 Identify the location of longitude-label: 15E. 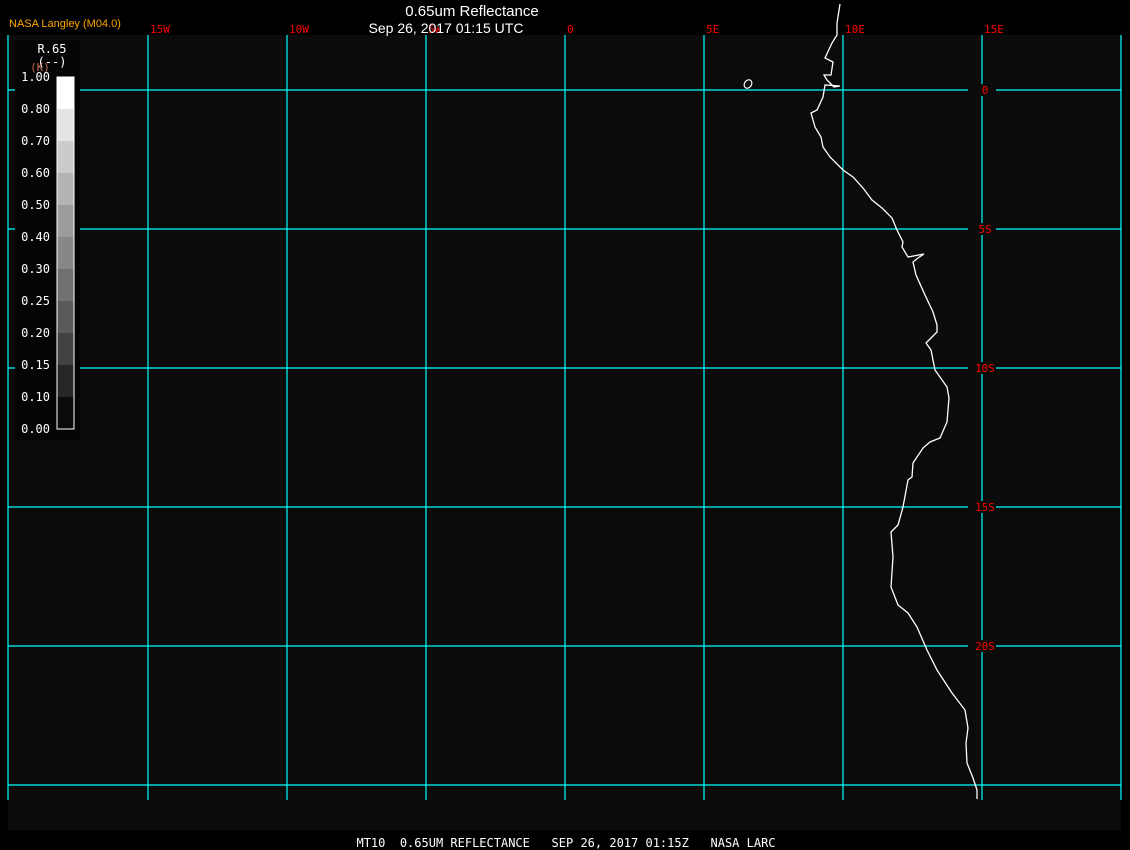
(994, 29).